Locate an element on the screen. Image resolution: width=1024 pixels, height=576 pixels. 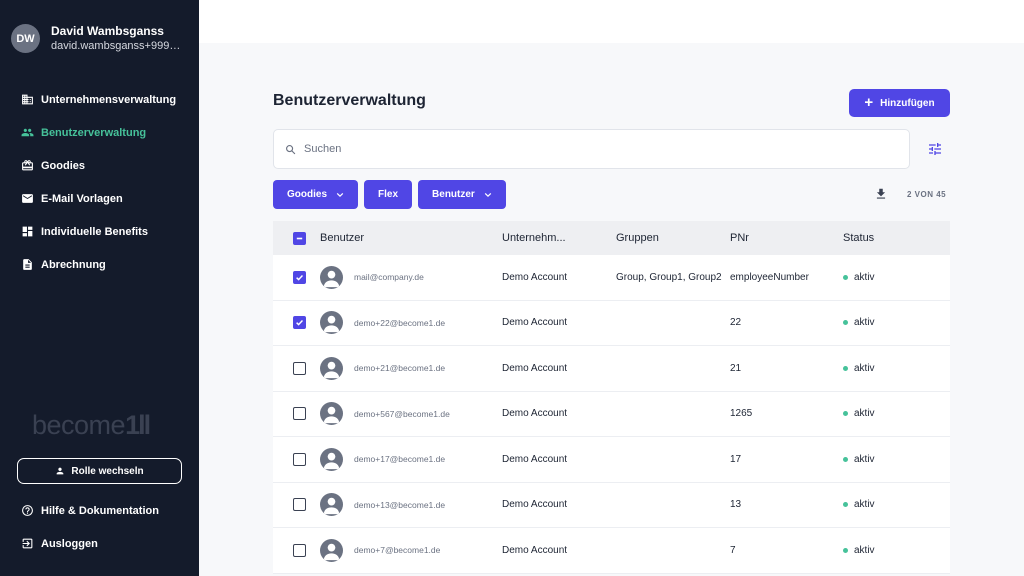
switch-role-button: Rolle wechseln is located at coordinates (99, 471).